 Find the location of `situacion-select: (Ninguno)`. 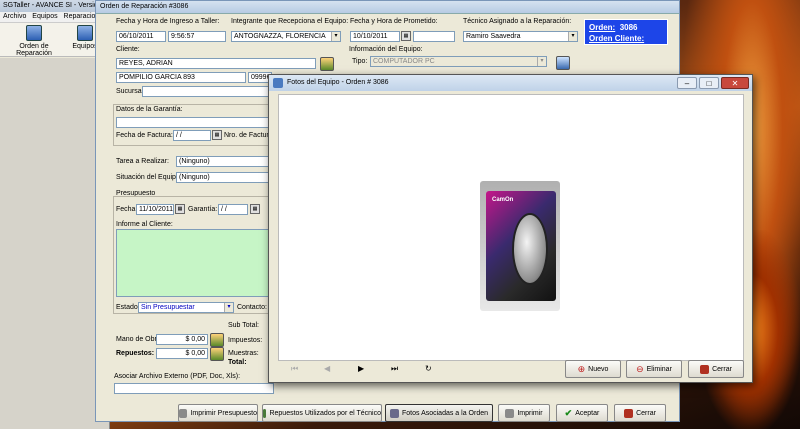

situacion-select: (Ninguno) is located at coordinates (224, 177).